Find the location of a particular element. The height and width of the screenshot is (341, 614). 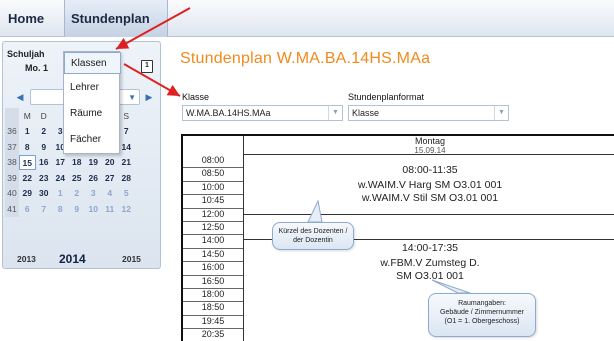

year-current: 2014 is located at coordinates (72, 259).